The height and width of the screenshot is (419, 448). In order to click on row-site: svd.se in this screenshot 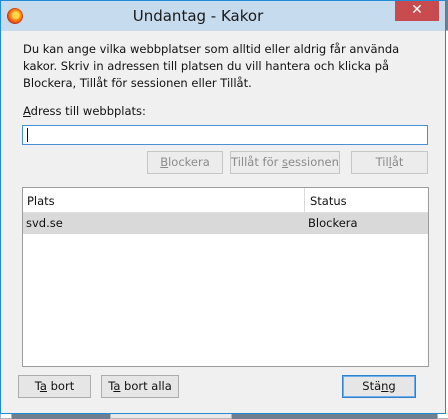, I will do `click(44, 223)`.